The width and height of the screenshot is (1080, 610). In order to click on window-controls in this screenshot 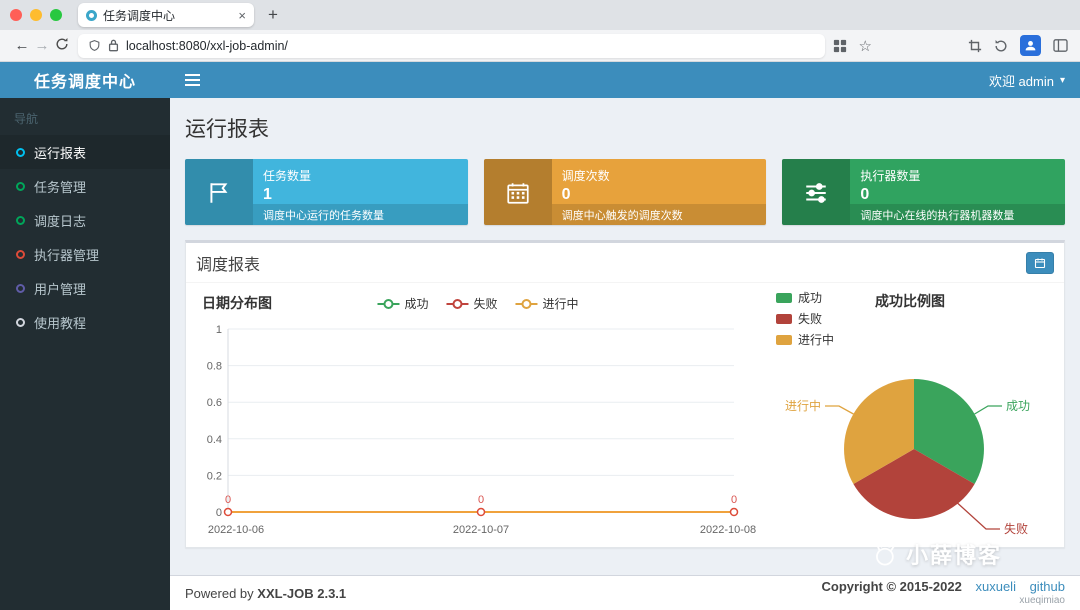, I will do `click(36, 15)`.